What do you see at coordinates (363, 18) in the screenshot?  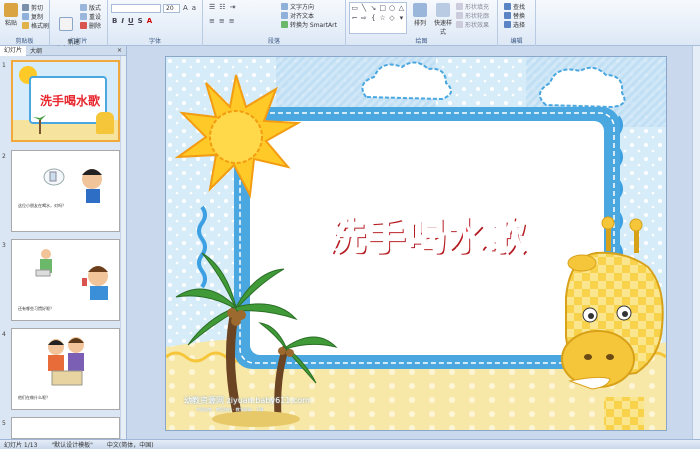 I see `right-arrow-icon: ⇨` at bounding box center [363, 18].